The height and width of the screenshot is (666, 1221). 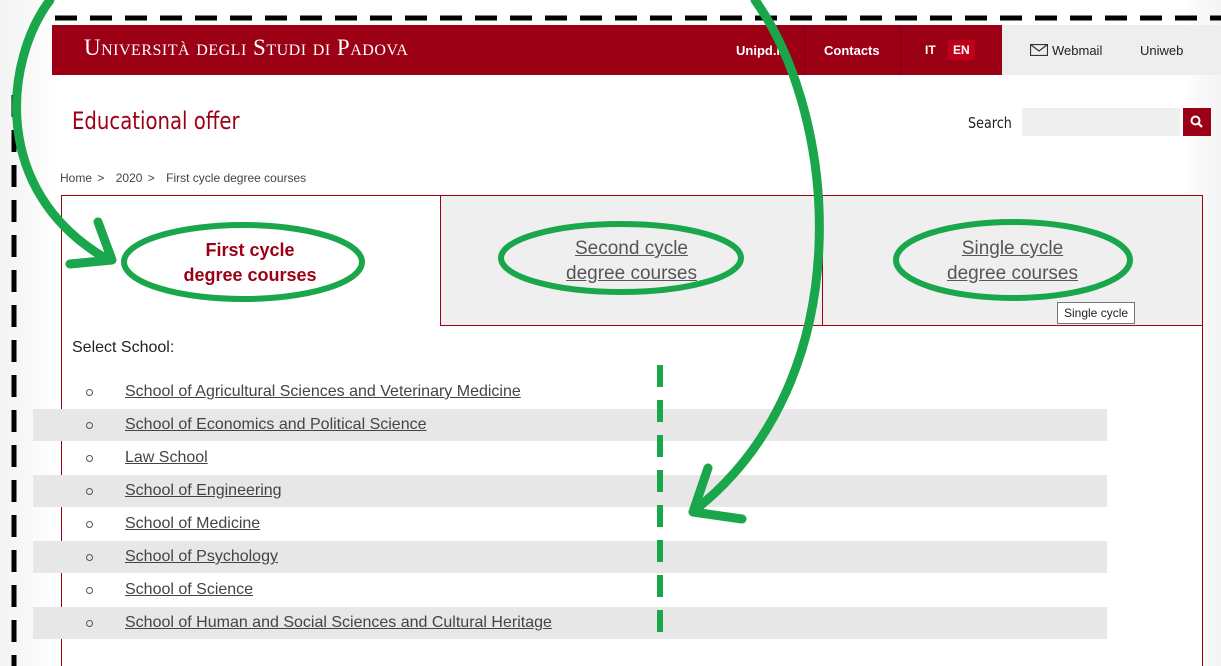 What do you see at coordinates (1077, 50) in the screenshot?
I see `webmail-link: Webmail` at bounding box center [1077, 50].